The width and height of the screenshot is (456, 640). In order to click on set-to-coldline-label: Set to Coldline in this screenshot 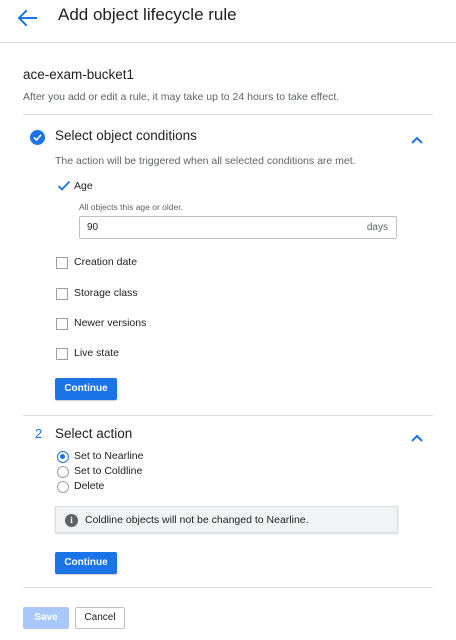, I will do `click(108, 471)`.